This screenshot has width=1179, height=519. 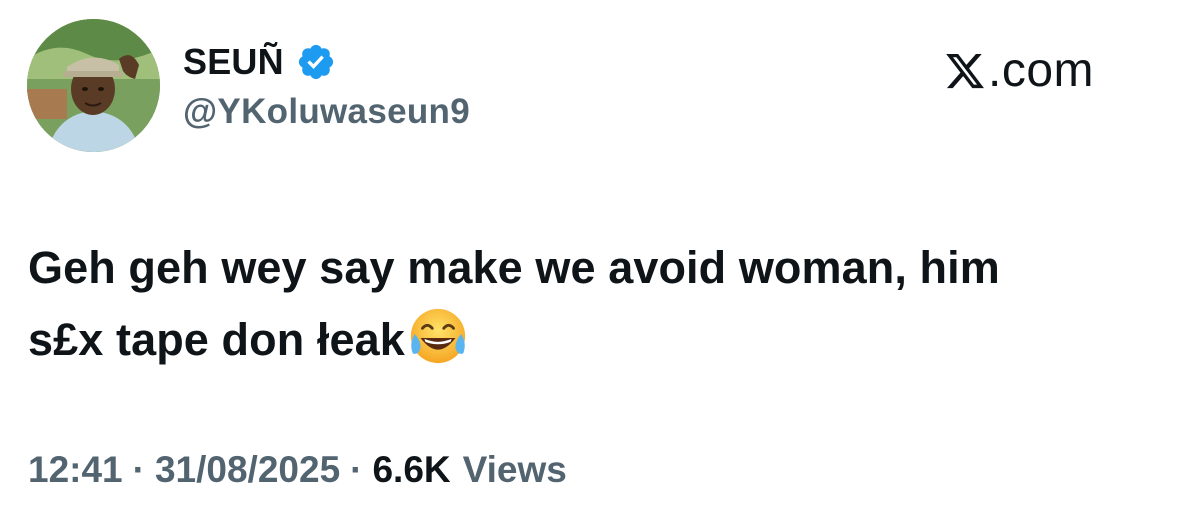 I want to click on brand-logo: .com, so click(x=1019, y=71).